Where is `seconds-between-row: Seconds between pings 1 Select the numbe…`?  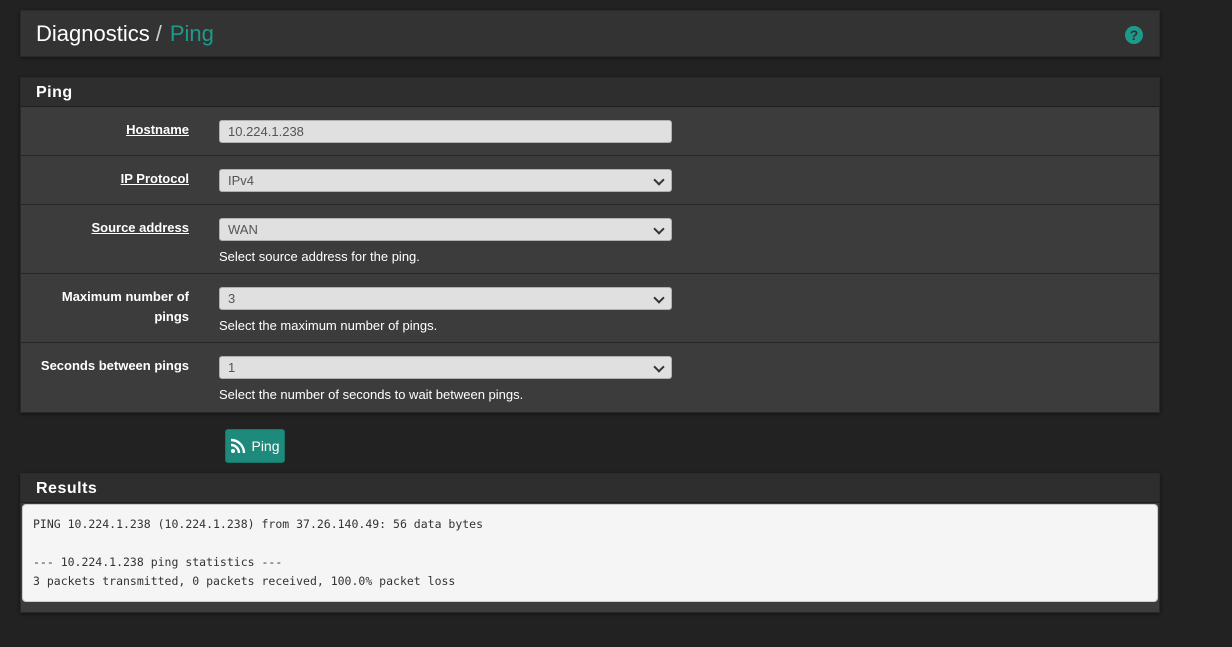
seconds-between-row: Seconds between pings 1 Select the numbe… is located at coordinates (590, 377).